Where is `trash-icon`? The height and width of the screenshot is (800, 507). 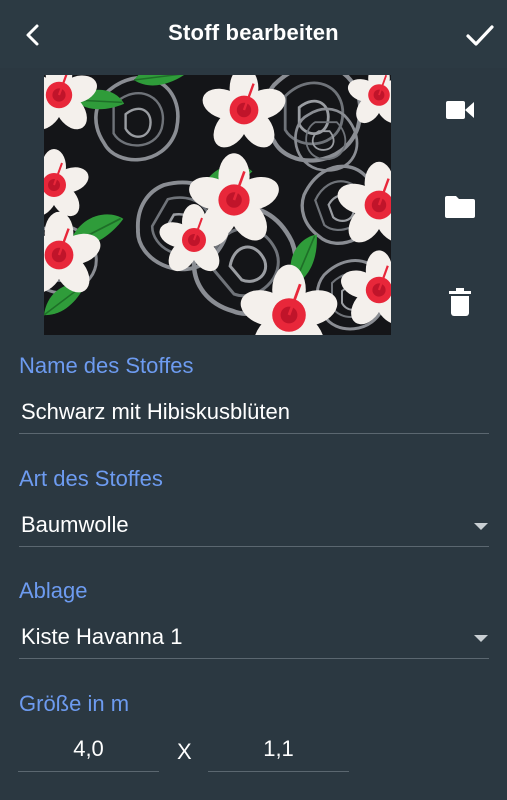
trash-icon is located at coordinates (460, 302).